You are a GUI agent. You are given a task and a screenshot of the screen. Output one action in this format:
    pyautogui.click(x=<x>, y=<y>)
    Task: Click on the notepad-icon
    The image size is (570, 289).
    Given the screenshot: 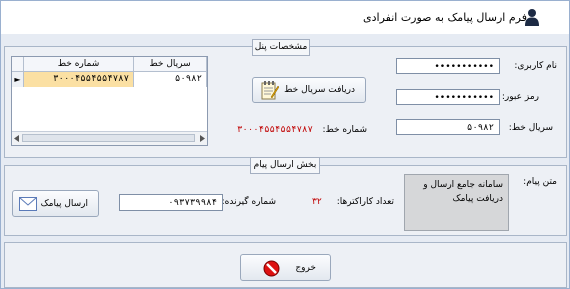 What is the action you would take?
    pyautogui.click(x=270, y=90)
    